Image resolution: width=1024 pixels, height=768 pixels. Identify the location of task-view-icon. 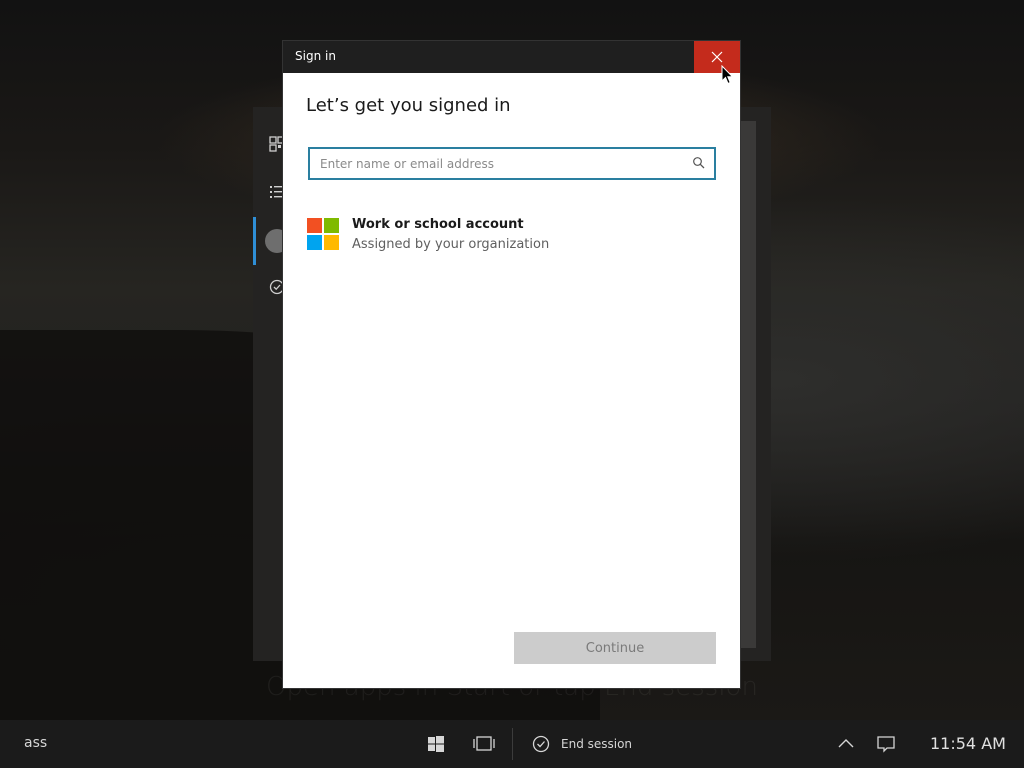
(484, 744).